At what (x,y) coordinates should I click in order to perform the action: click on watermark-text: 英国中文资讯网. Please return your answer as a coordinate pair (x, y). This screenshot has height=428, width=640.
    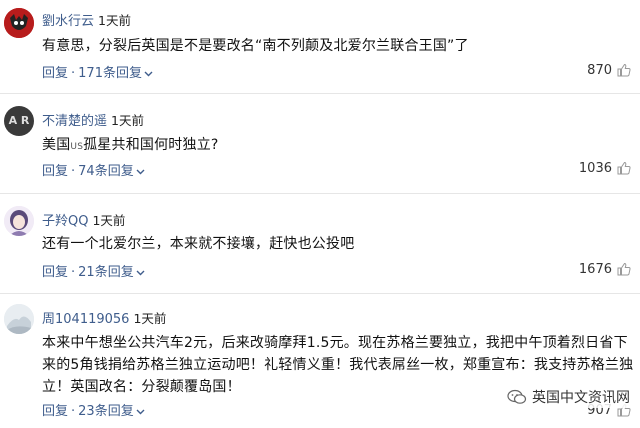
    Looking at the image, I should click on (581, 398).